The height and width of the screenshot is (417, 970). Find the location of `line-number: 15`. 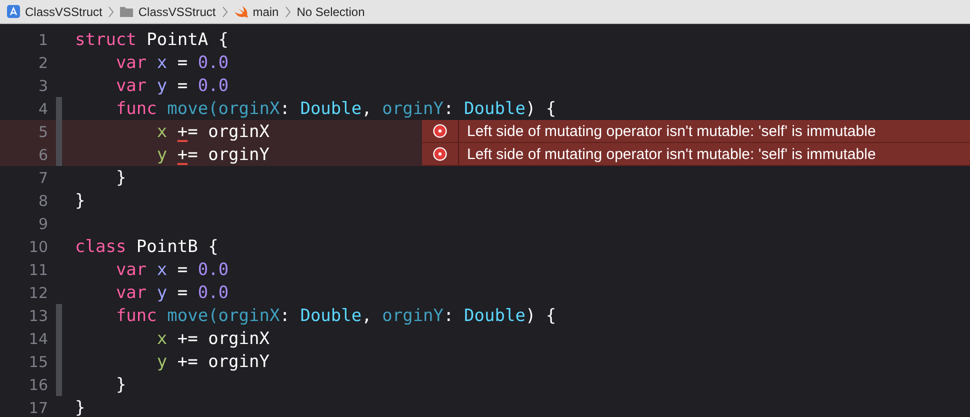

line-number: 15 is located at coordinates (38, 361).